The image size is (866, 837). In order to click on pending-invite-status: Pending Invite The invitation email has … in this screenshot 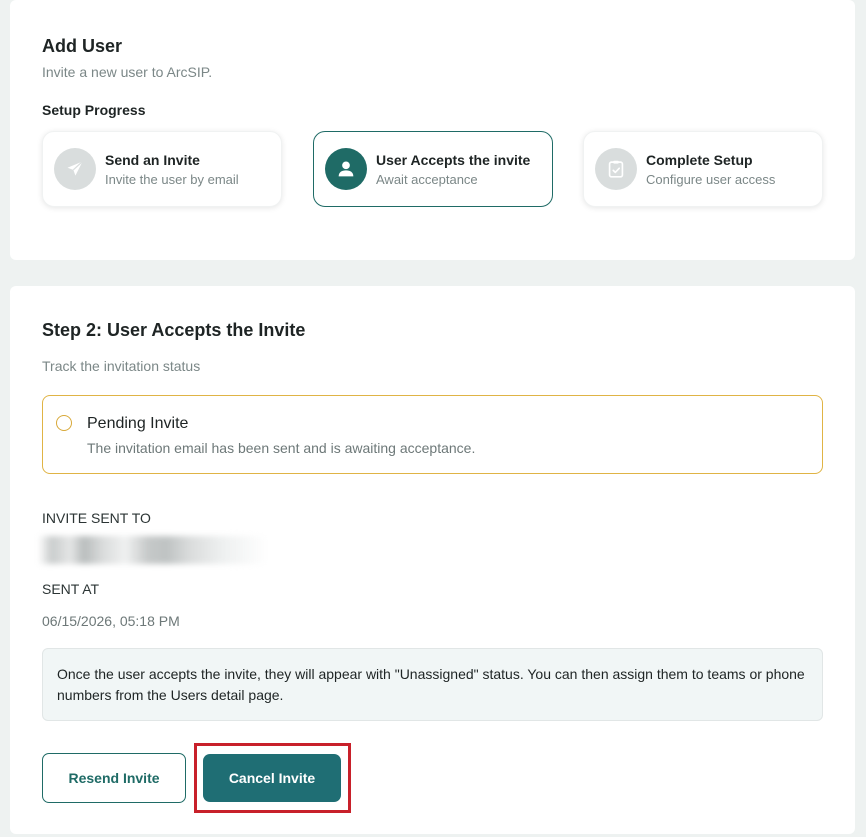, I will do `click(432, 434)`.